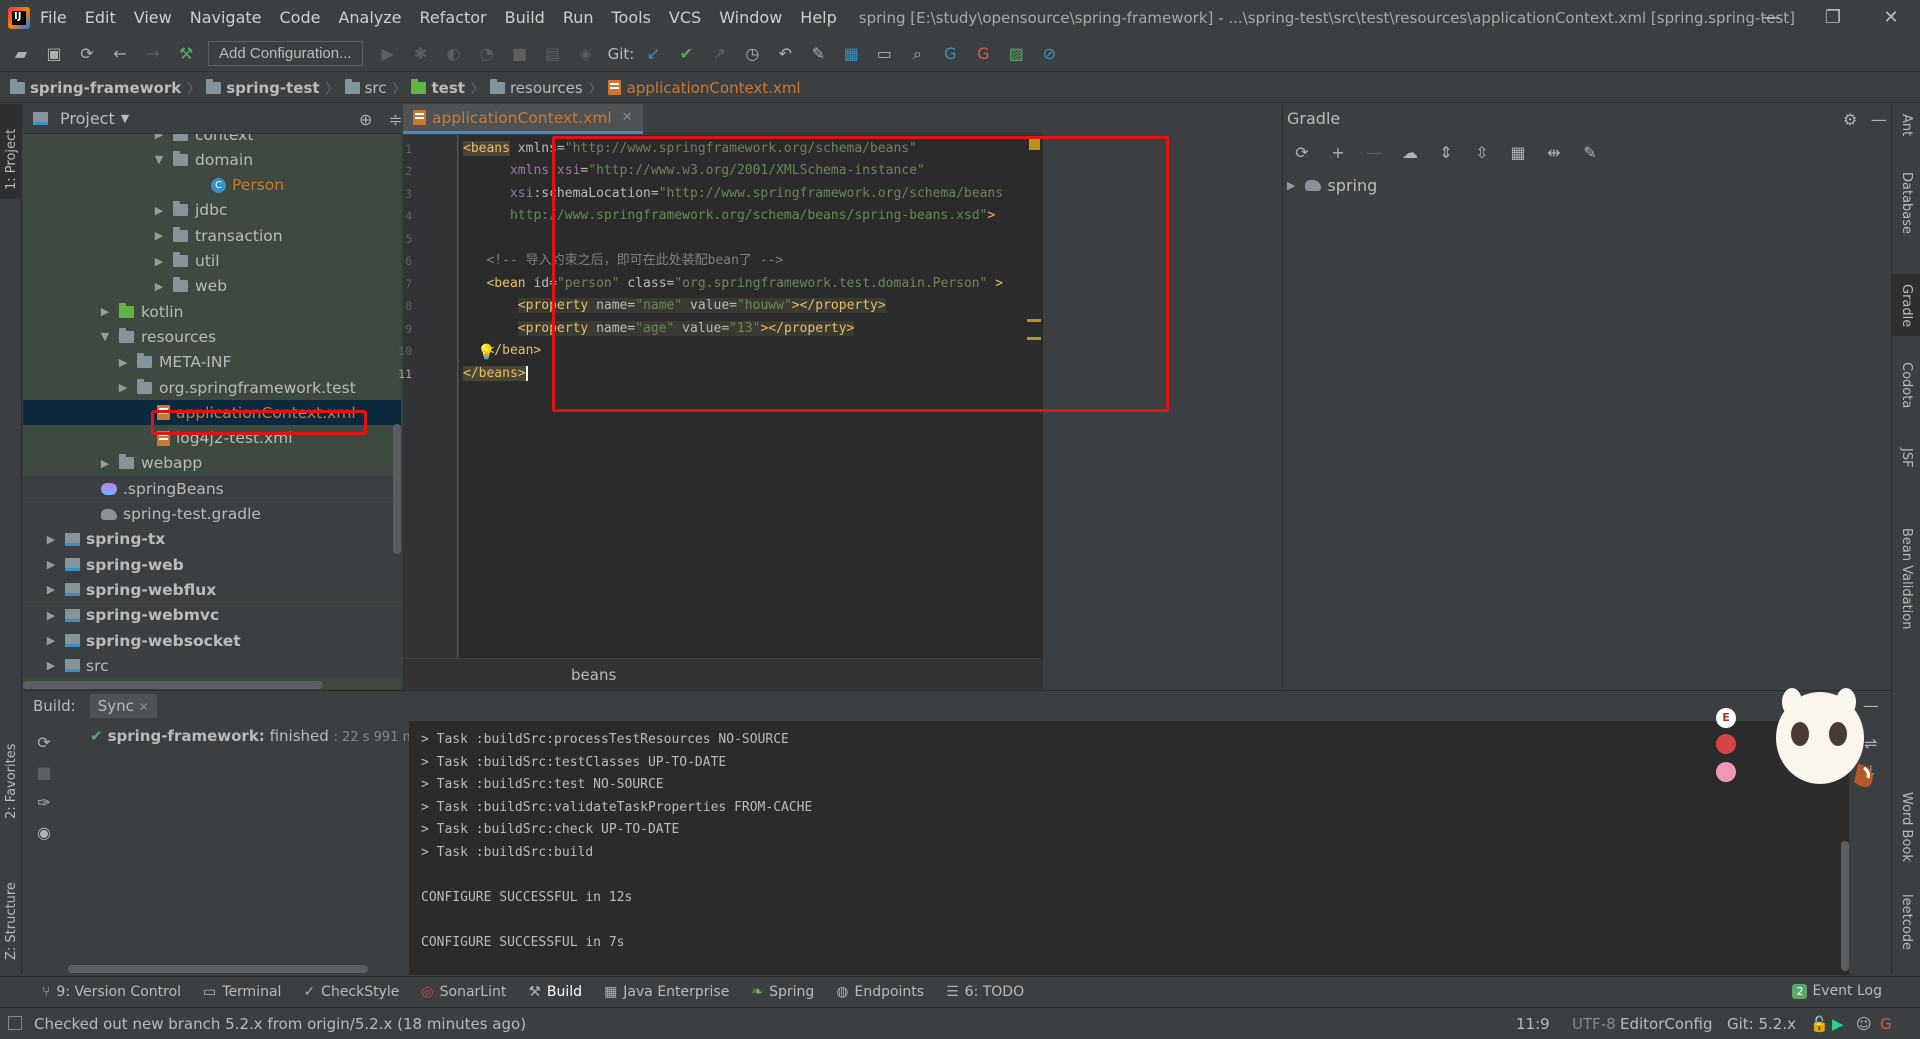 This screenshot has height=1039, width=1920. I want to click on tree-item: .springBeans, so click(212, 489).